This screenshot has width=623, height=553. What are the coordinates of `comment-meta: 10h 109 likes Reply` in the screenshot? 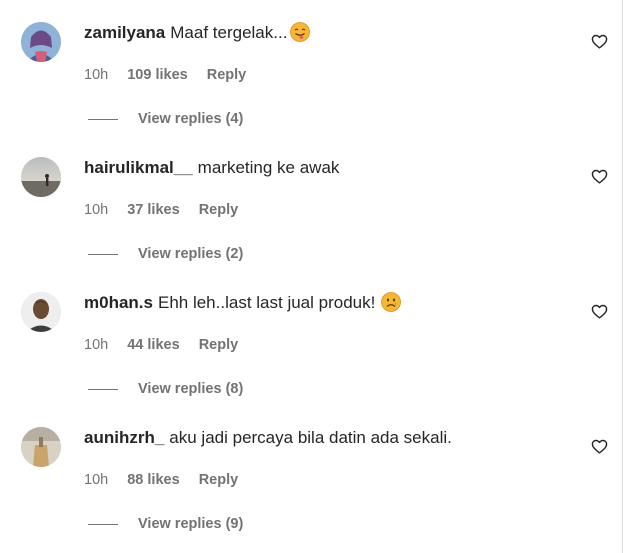 It's located at (165, 75).